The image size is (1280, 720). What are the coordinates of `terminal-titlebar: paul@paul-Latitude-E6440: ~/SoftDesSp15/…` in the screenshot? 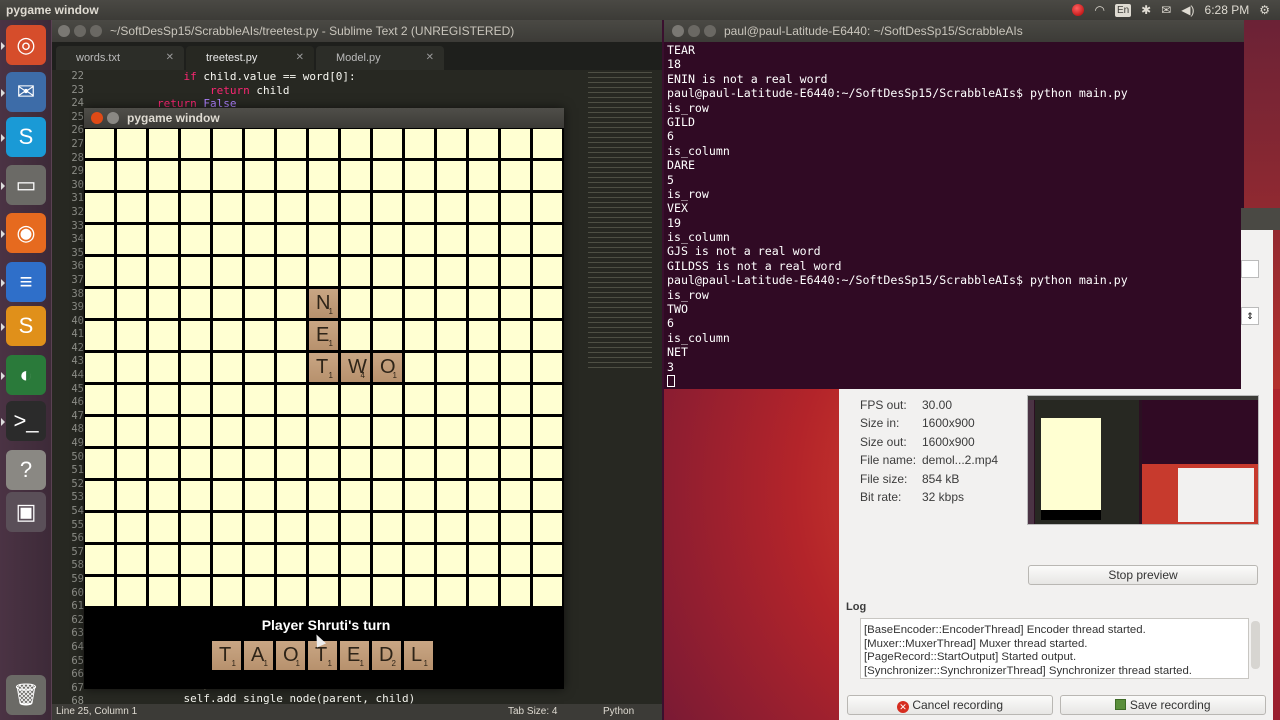 It's located at (954, 31).